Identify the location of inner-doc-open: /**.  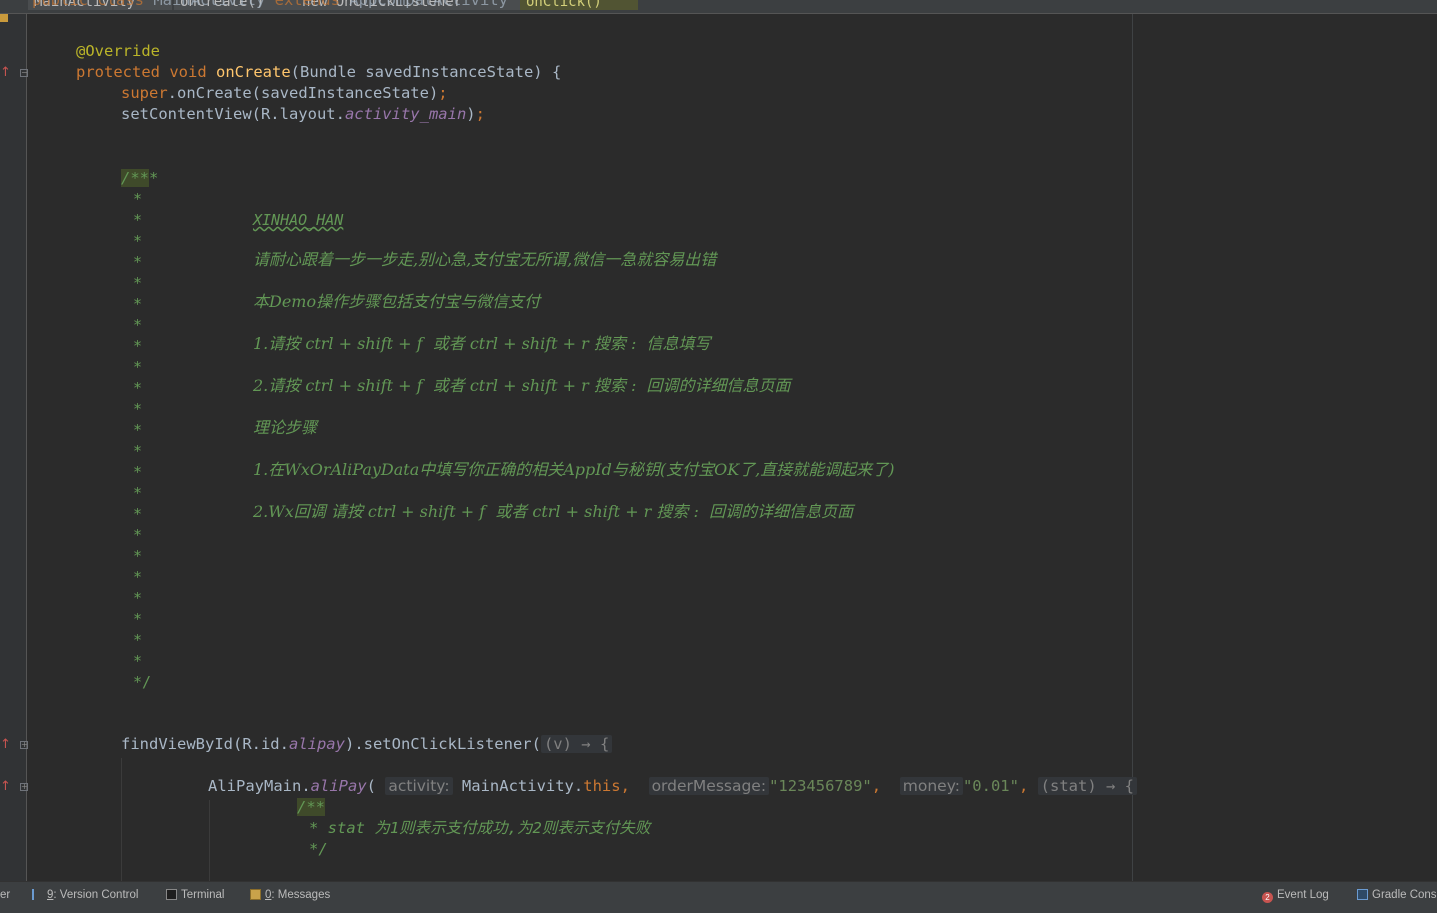
(311, 807).